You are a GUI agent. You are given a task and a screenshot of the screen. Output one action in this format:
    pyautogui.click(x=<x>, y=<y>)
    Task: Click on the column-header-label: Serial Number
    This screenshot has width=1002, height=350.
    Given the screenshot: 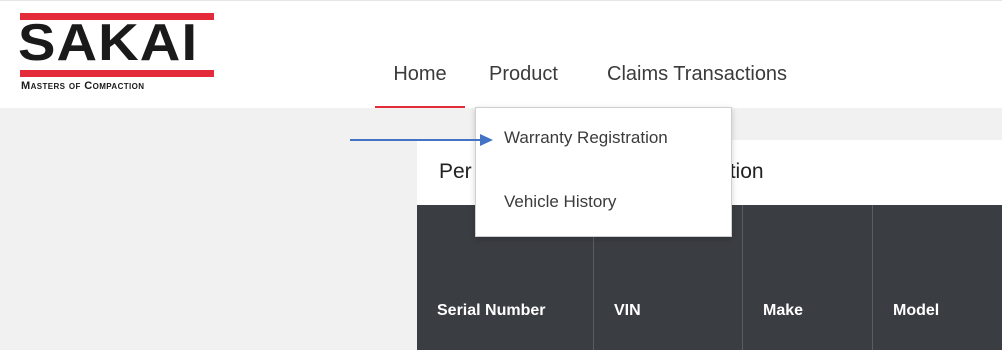 What is the action you would take?
    pyautogui.click(x=491, y=310)
    